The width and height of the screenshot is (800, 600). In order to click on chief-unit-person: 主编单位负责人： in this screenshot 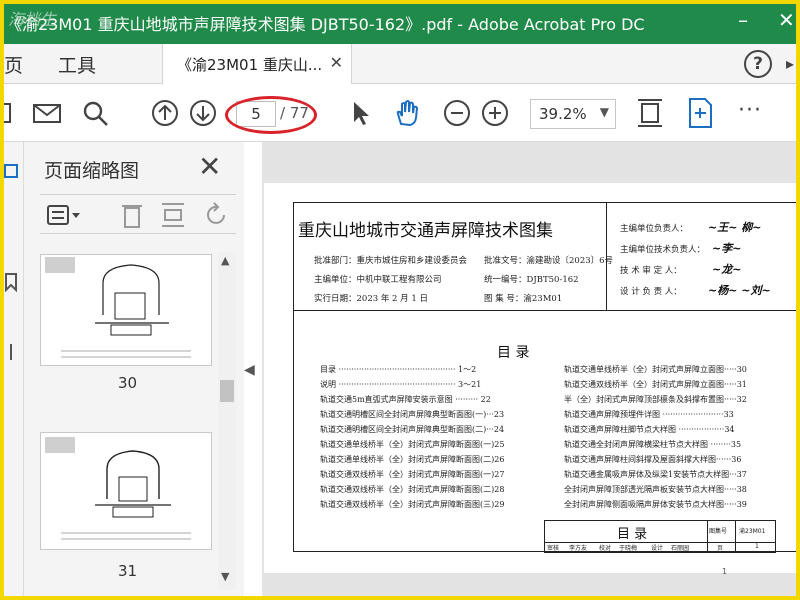, I will do `click(654, 229)`.